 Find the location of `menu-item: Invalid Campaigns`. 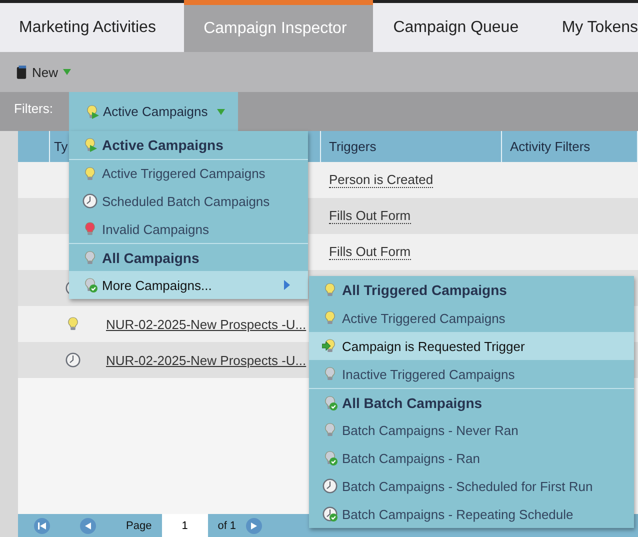

menu-item: Invalid Campaigns is located at coordinates (188, 229).